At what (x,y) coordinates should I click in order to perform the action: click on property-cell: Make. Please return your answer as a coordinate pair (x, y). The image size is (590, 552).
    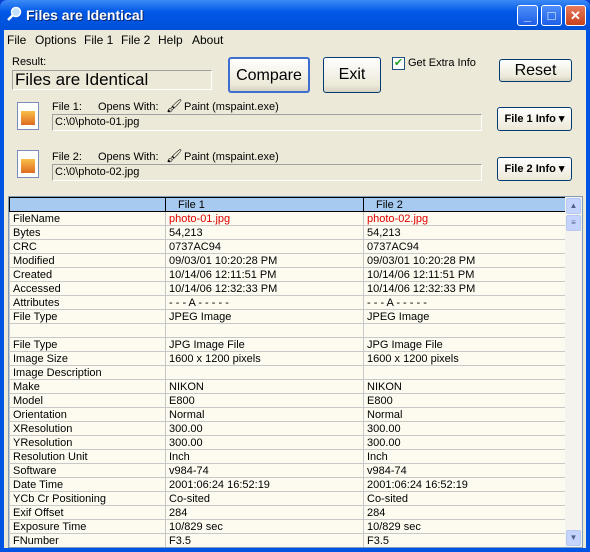
    Looking at the image, I should click on (87, 386).